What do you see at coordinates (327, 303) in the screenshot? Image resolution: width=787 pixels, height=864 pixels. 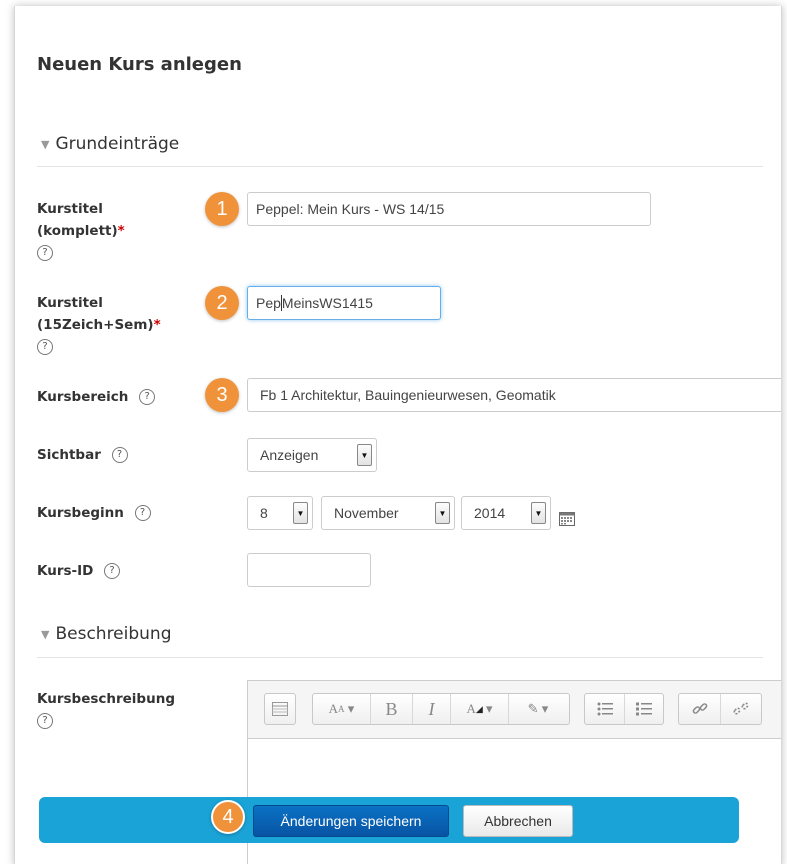 I see `shortname-value-end: MeinsWS1415` at bounding box center [327, 303].